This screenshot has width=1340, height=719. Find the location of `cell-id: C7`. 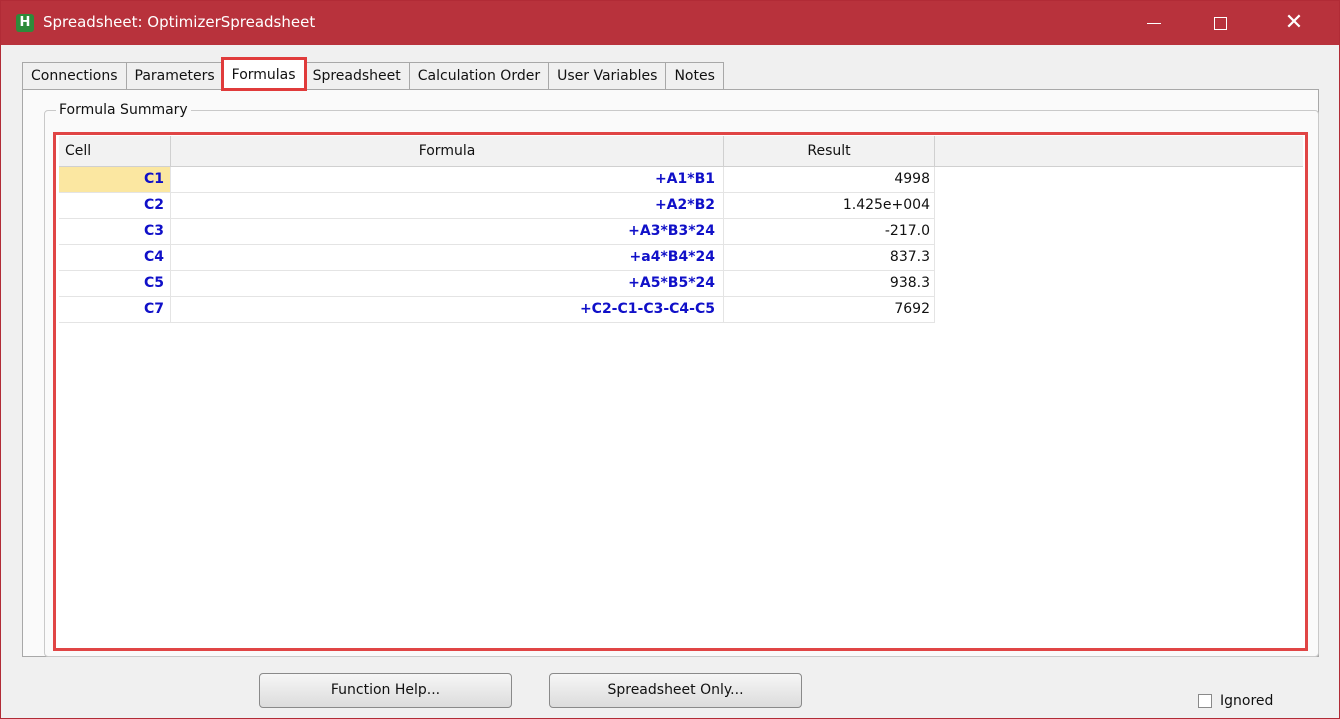

cell-id: C7 is located at coordinates (115, 309).